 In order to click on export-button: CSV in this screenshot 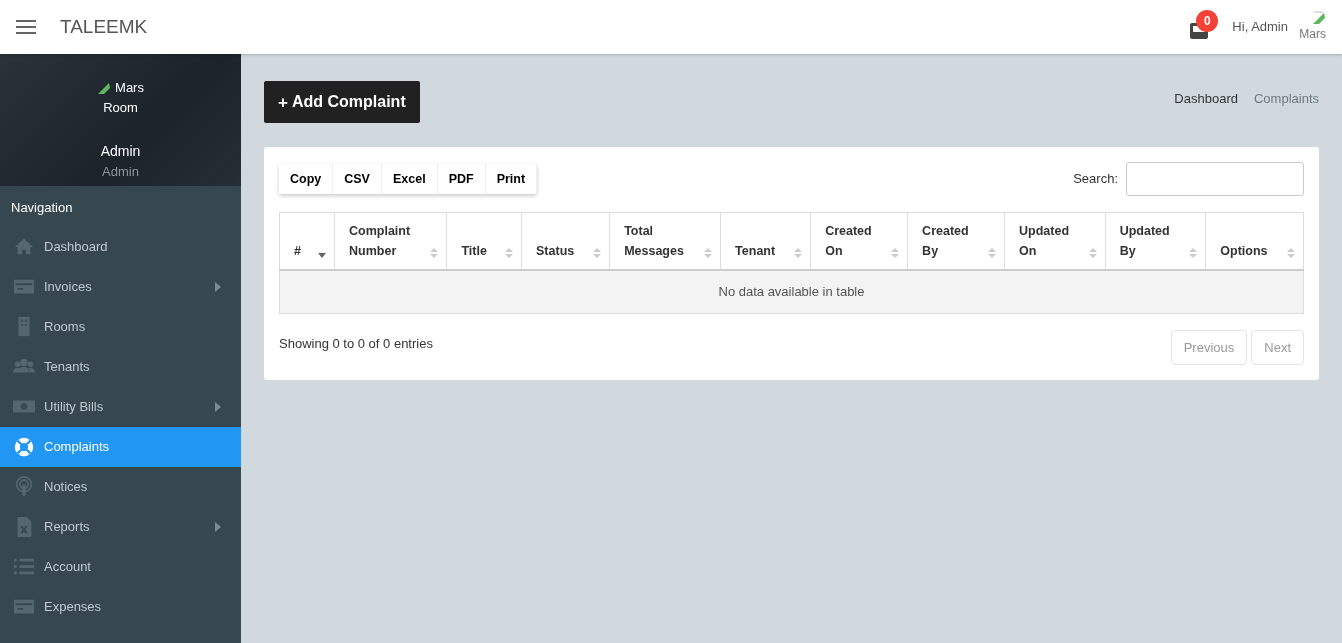, I will do `click(357, 179)`.